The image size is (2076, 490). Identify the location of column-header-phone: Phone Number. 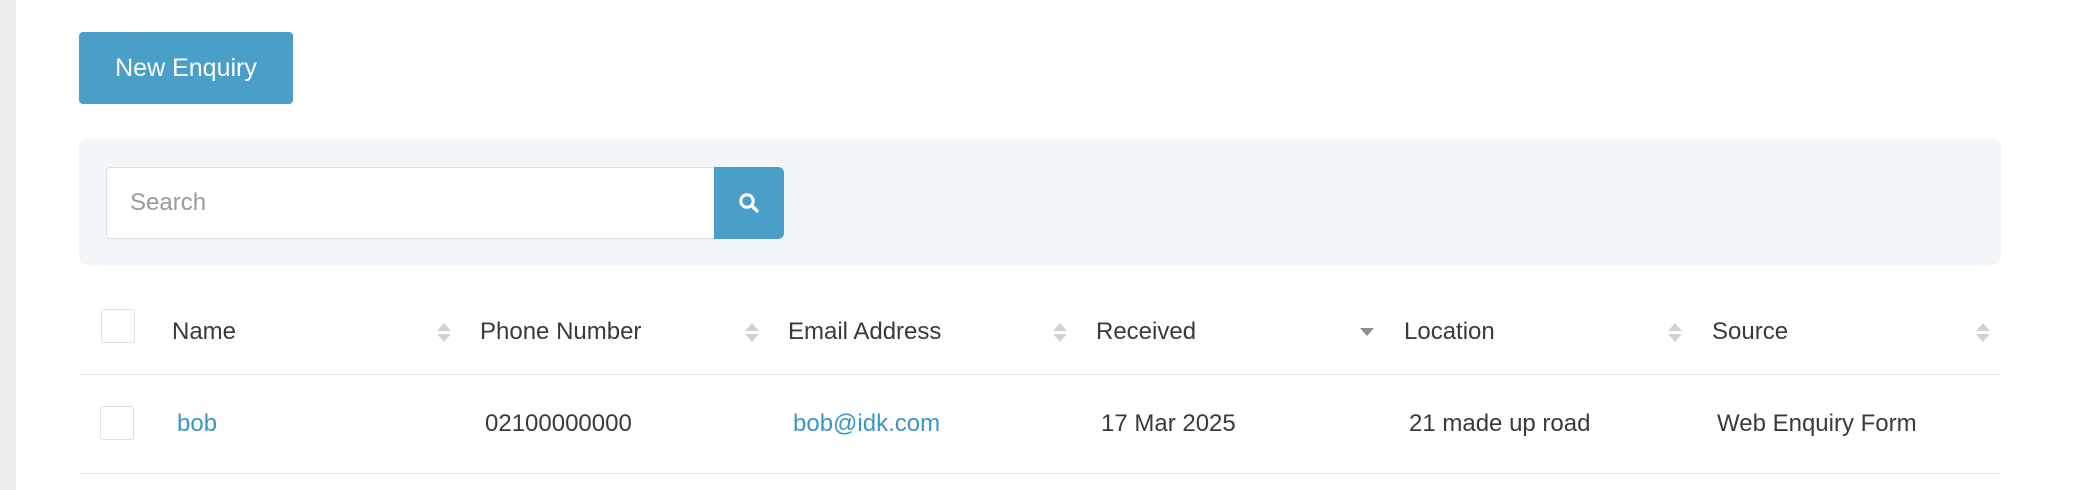
(560, 332).